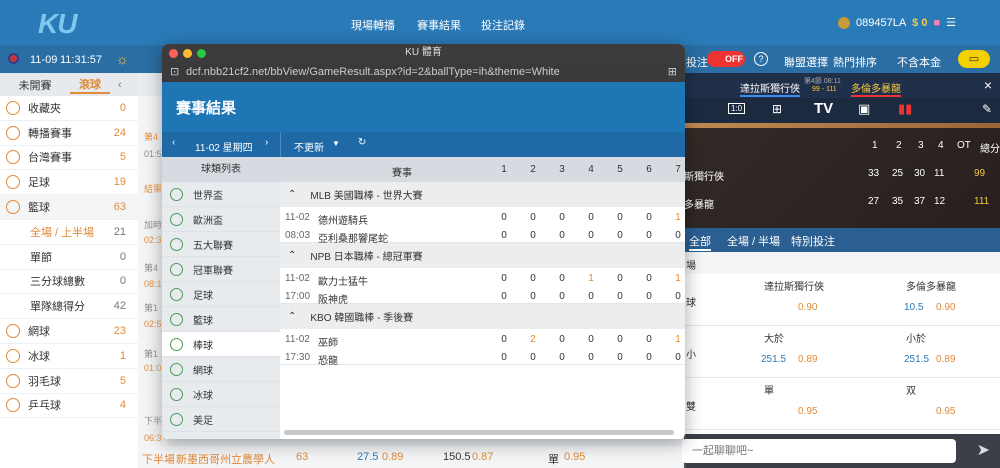  What do you see at coordinates (423, 107) in the screenshot?
I see `window-header: 賽事結果` at bounding box center [423, 107].